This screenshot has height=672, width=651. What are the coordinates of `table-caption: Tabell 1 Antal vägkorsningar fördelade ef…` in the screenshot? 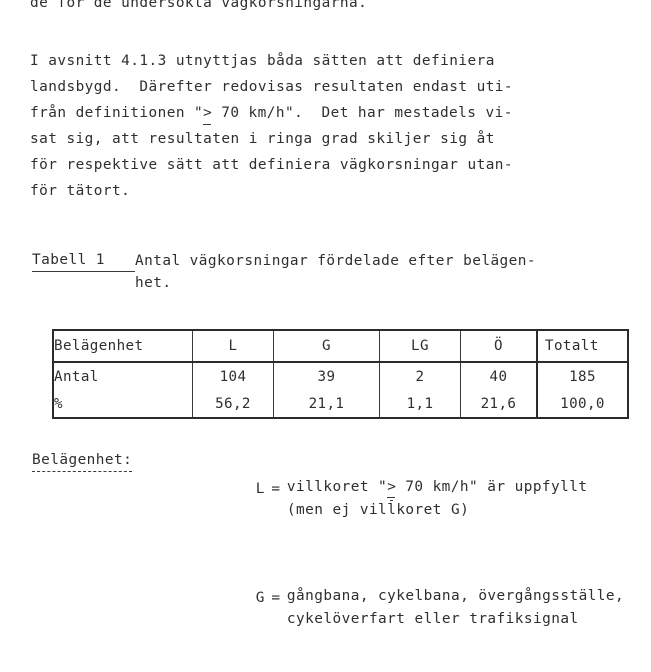 It's located at (284, 272).